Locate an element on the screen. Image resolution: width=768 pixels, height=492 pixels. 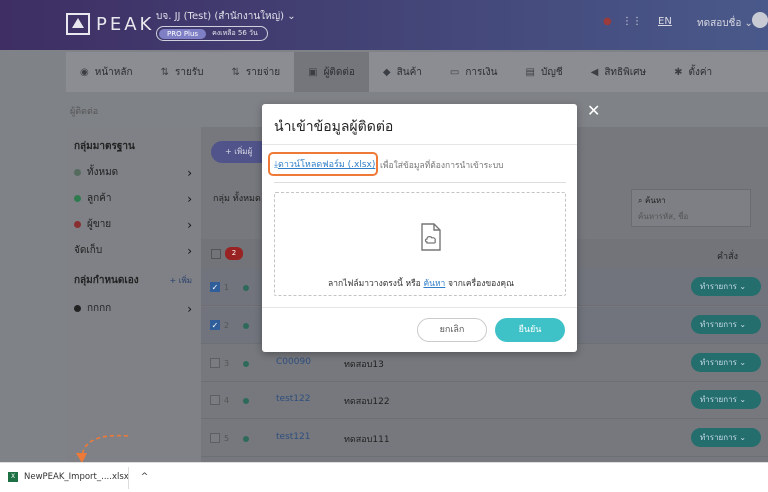
sidebar-item-vendor: ผู้ขาย › is located at coordinates (135, 224).